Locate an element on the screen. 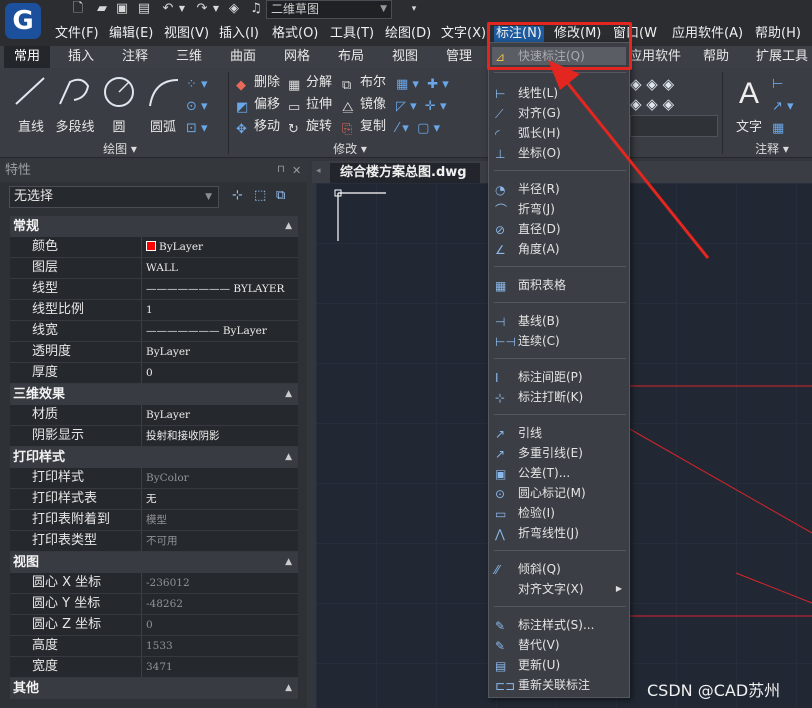 This screenshot has height=708, width=812. modify-group-label: 修改 ▾ is located at coordinates (350, 148).